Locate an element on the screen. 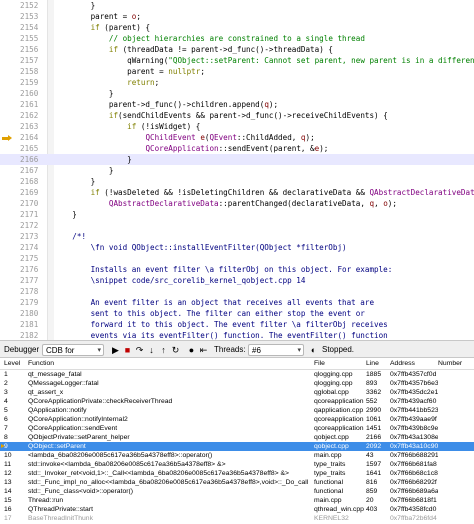 This screenshot has height=524, width=474. line-number: 2174 is located at coordinates (33, 247).